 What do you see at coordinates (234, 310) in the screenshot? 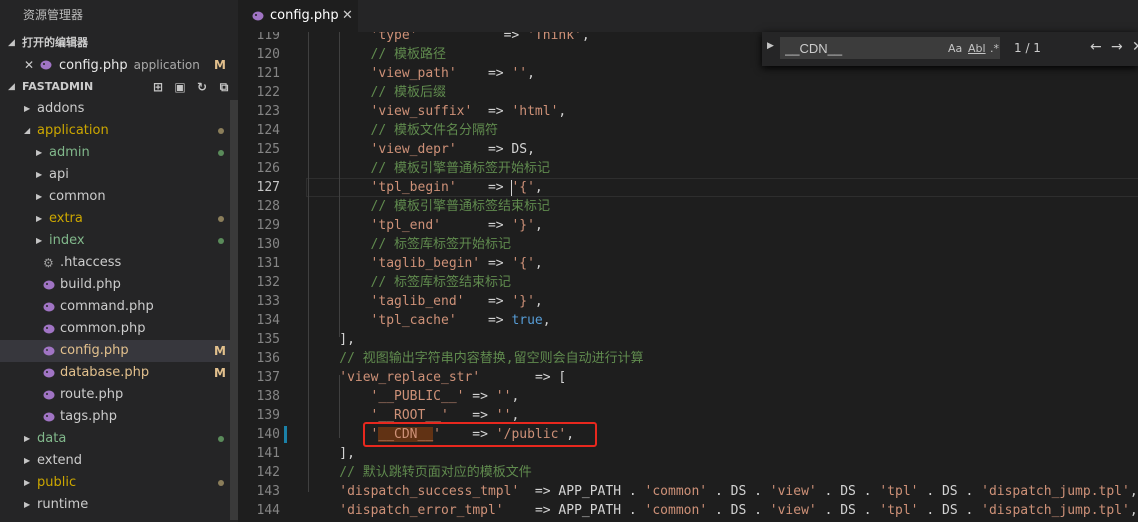
I see `sidebar-scrollbar` at bounding box center [234, 310].